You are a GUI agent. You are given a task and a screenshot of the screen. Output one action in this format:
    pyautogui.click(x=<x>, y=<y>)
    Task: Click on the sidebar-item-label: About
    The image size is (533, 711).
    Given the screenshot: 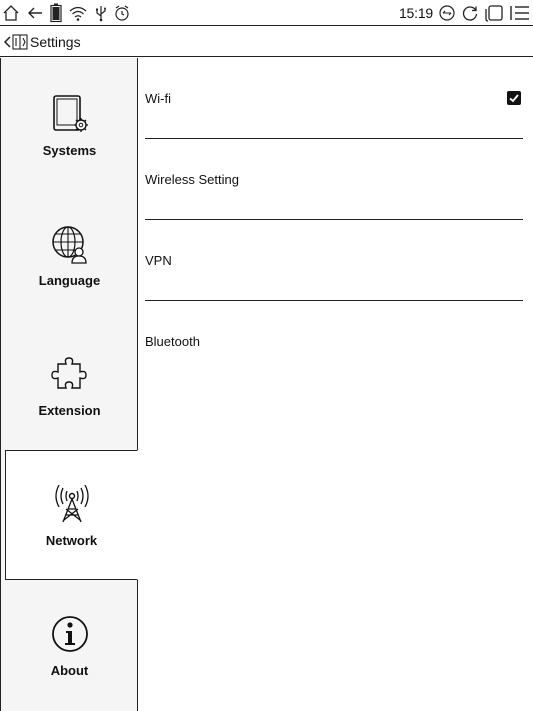 What is the action you would take?
    pyautogui.click(x=69, y=670)
    